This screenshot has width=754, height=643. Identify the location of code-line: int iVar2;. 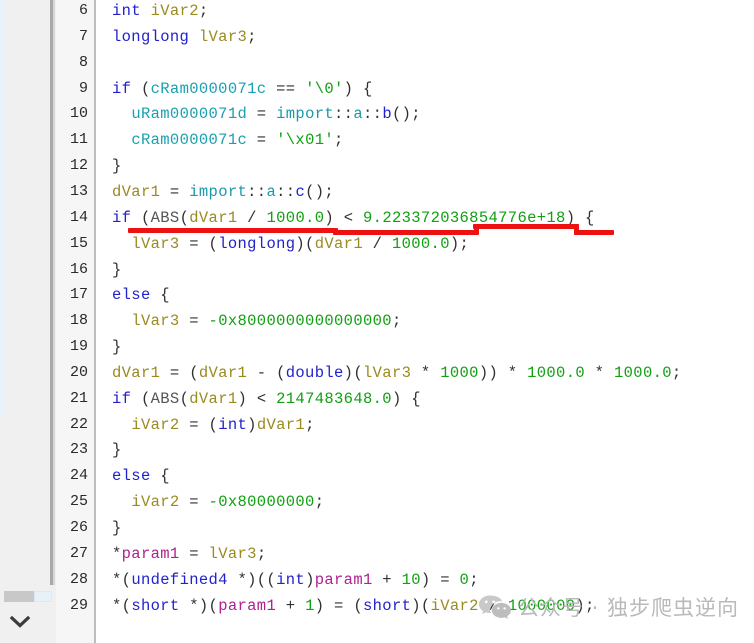
(160, 11).